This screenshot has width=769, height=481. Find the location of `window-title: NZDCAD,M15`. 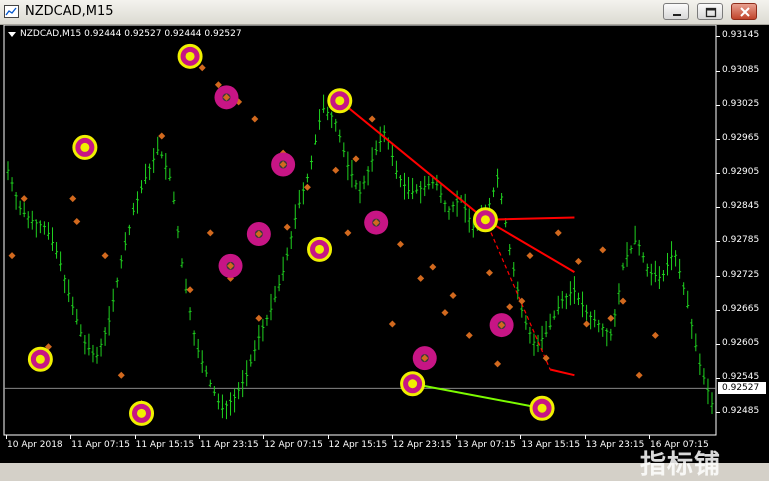

window-title: NZDCAD,M15 is located at coordinates (69, 11).